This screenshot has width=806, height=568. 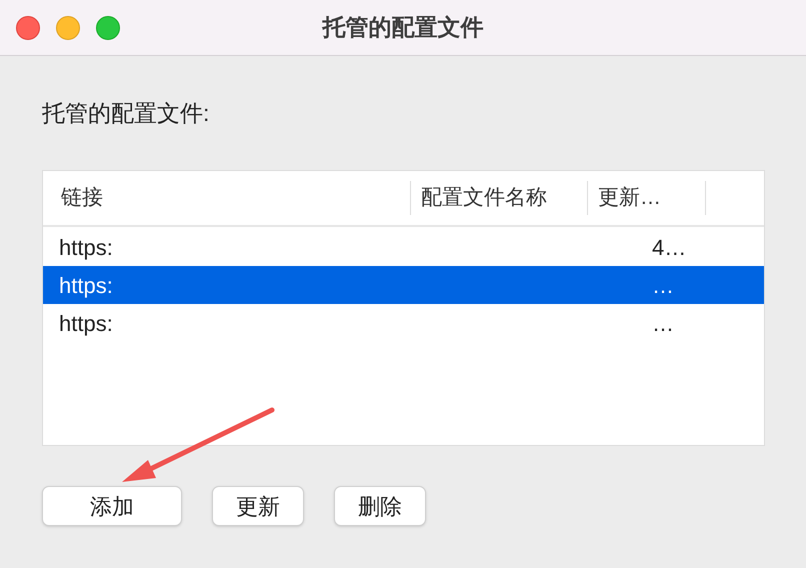 What do you see at coordinates (112, 506) in the screenshot?
I see `action-button: 添加` at bounding box center [112, 506].